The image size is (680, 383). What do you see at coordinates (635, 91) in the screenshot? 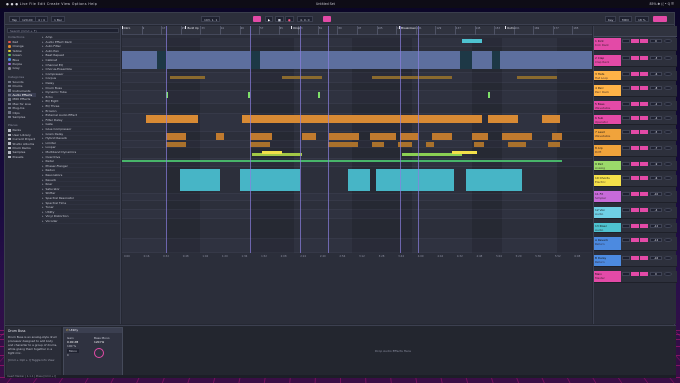
I see `track-header: 4 Perc Perc Rack -8` at bounding box center [635, 91].